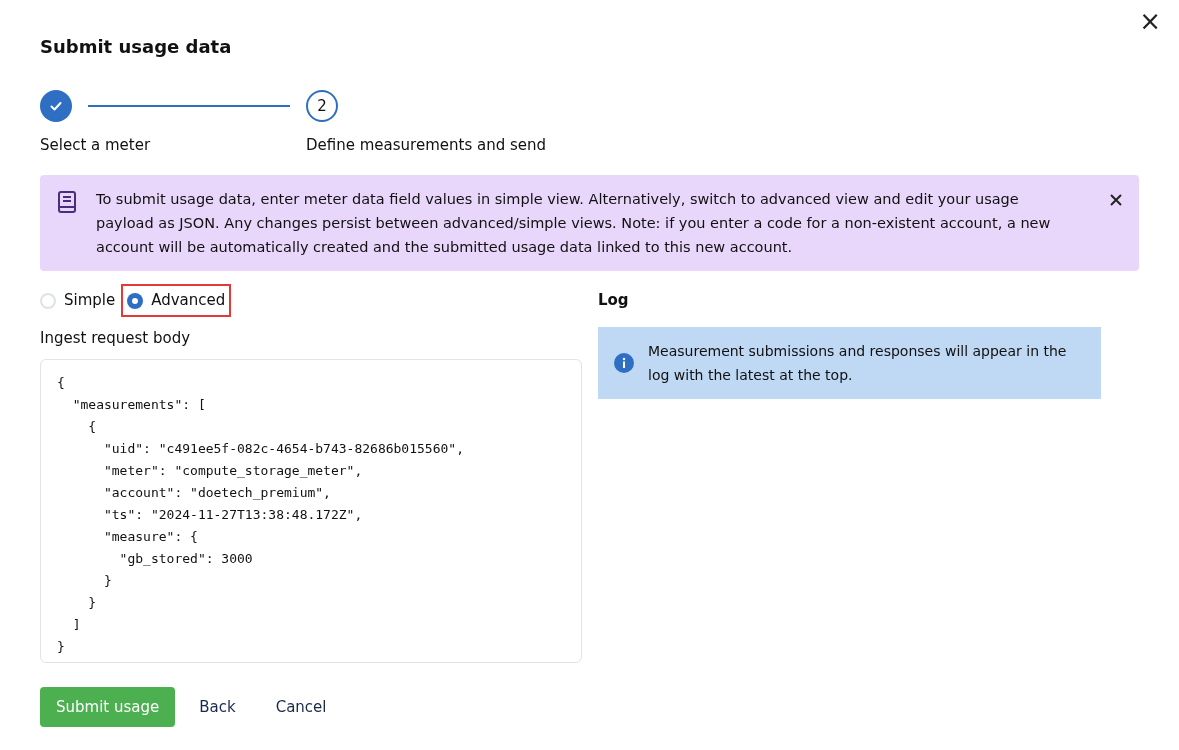 The width and height of the screenshot is (1179, 750). What do you see at coordinates (90, 301) in the screenshot?
I see `radio-label: Simple` at bounding box center [90, 301].